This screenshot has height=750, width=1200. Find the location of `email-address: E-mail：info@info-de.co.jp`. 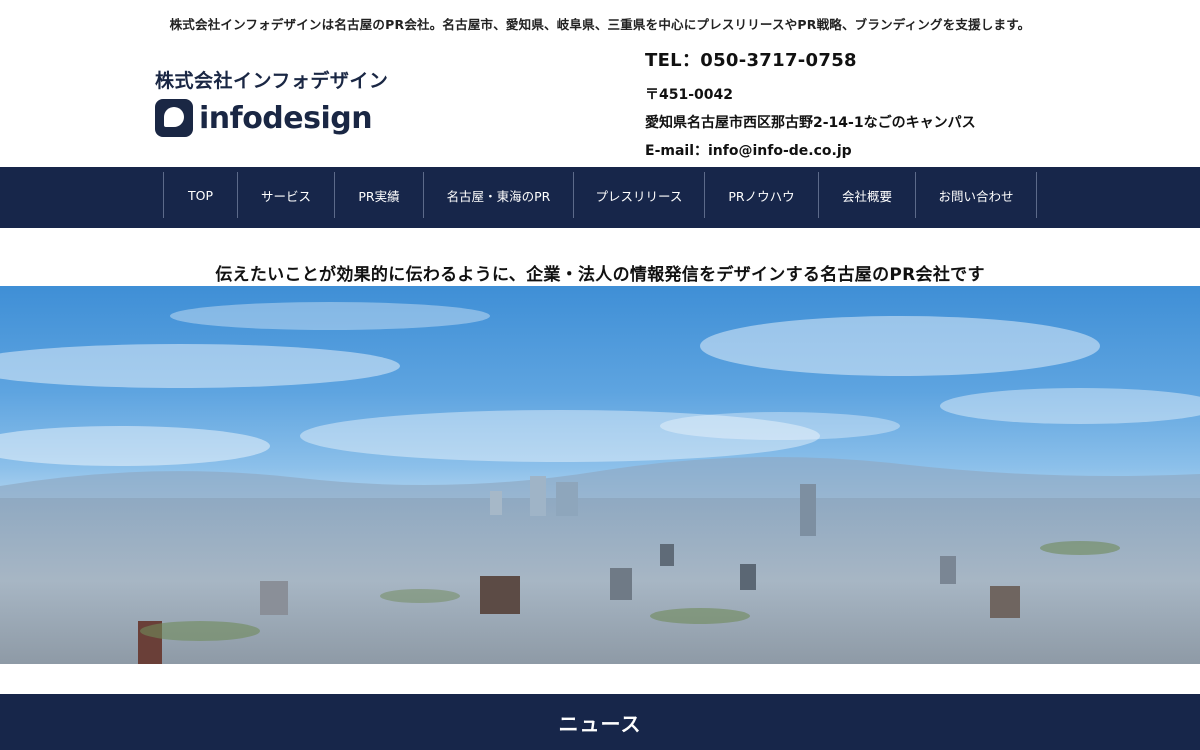

email-address: E-mail：info@info-de.co.jp is located at coordinates (810, 150).